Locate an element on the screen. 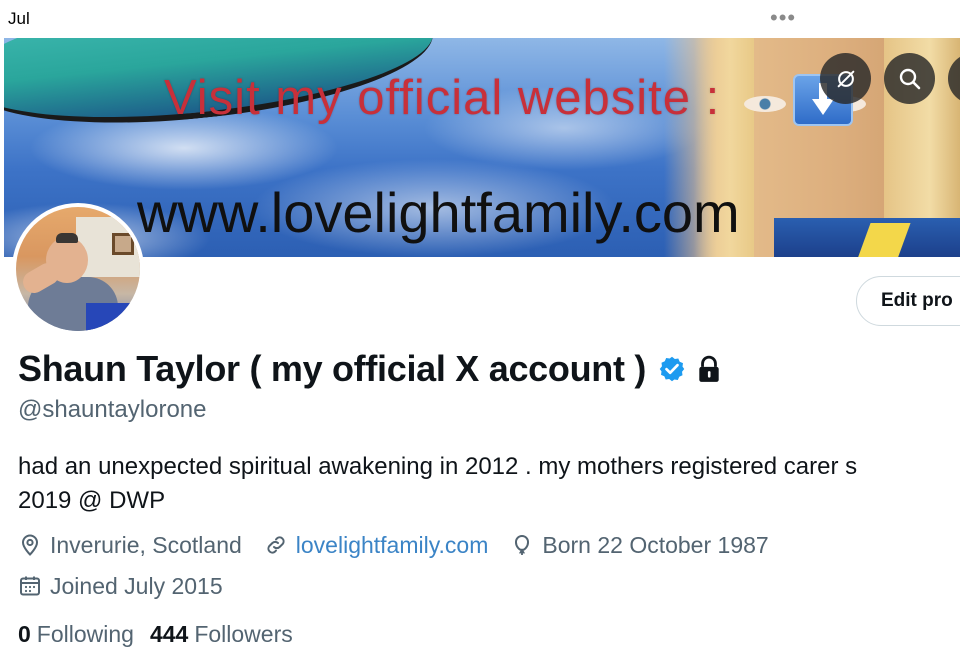 This screenshot has width=960, height=667. grok-button is located at coordinates (845, 78).